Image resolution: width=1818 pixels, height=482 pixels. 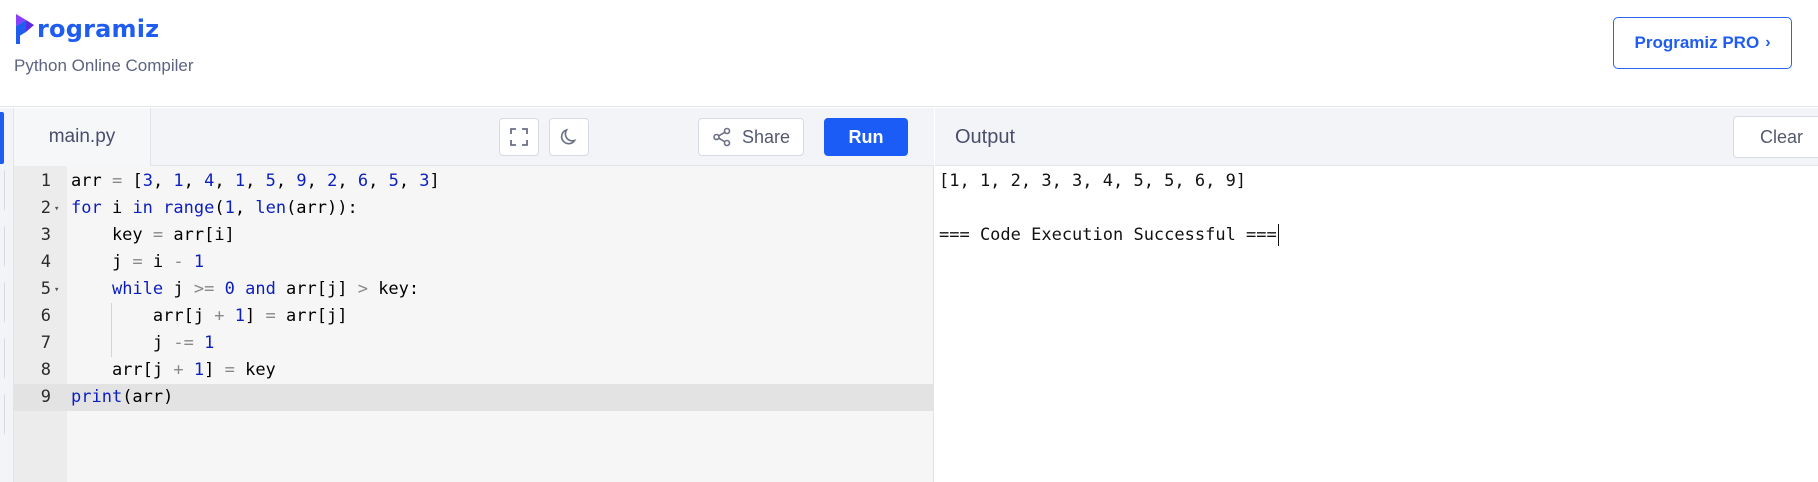 I want to click on code-line: 5 ▾ while j >= 0 and arr[j] > key:, so click(x=474, y=289).